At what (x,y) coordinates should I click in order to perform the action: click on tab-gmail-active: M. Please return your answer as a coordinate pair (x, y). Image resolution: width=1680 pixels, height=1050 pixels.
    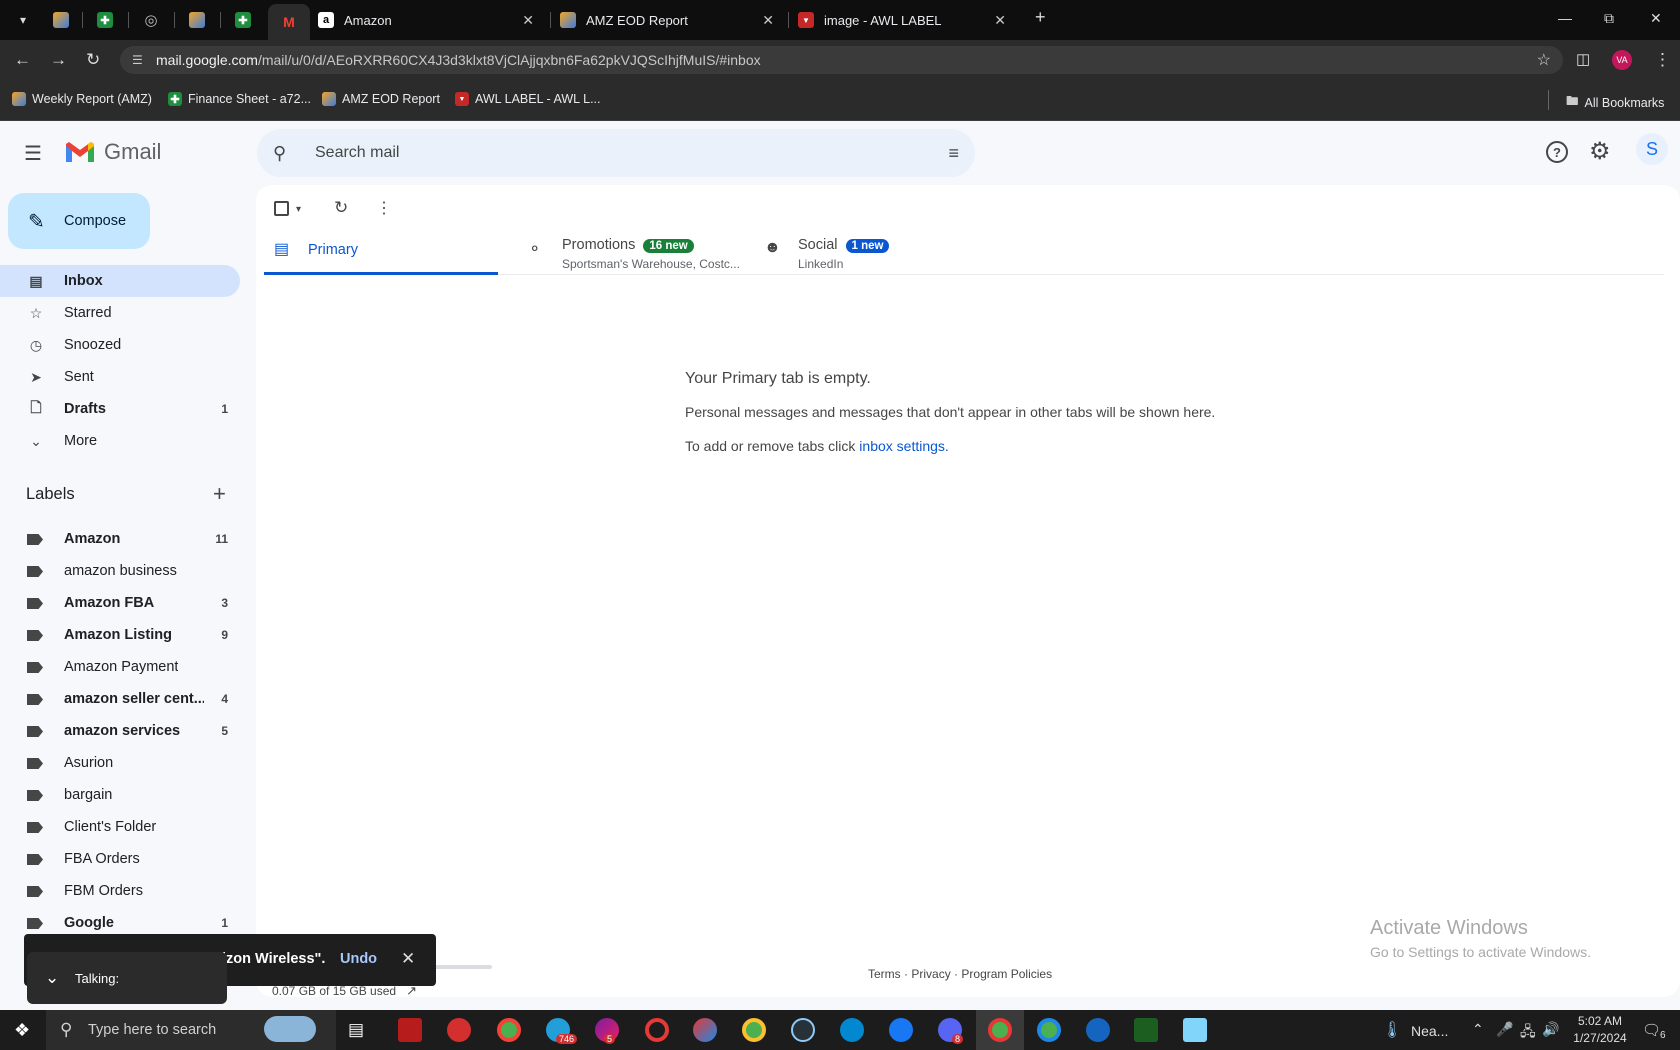
    Looking at the image, I should click on (289, 22).